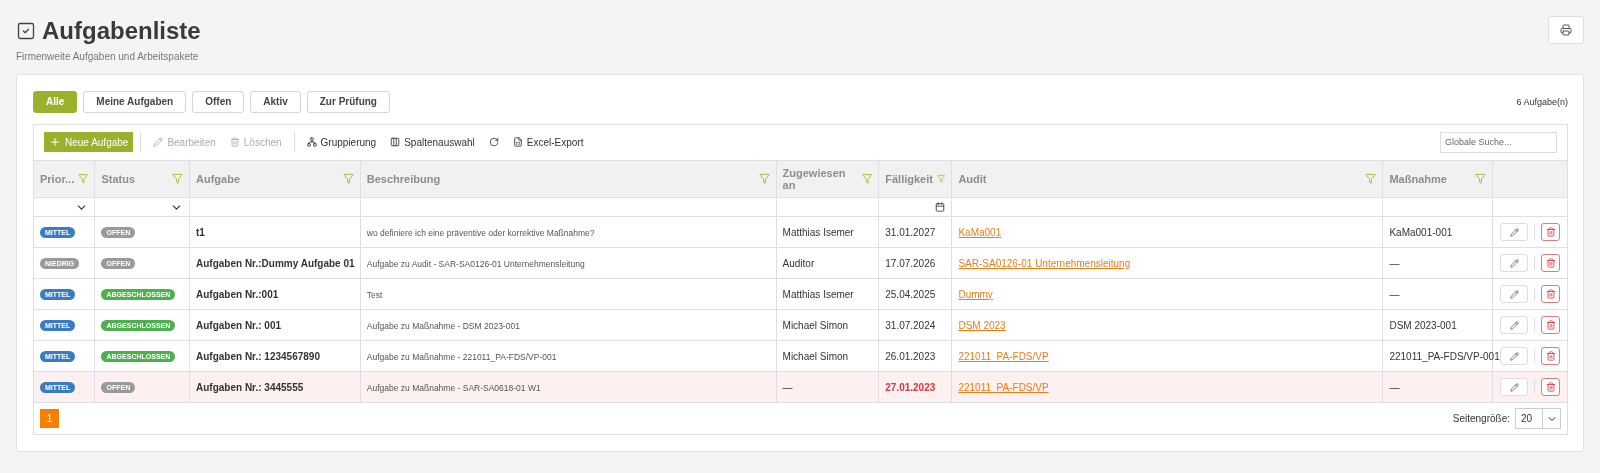 The height and width of the screenshot is (473, 1600). What do you see at coordinates (910, 325) in the screenshot?
I see `due-date: 31.07.2024` at bounding box center [910, 325].